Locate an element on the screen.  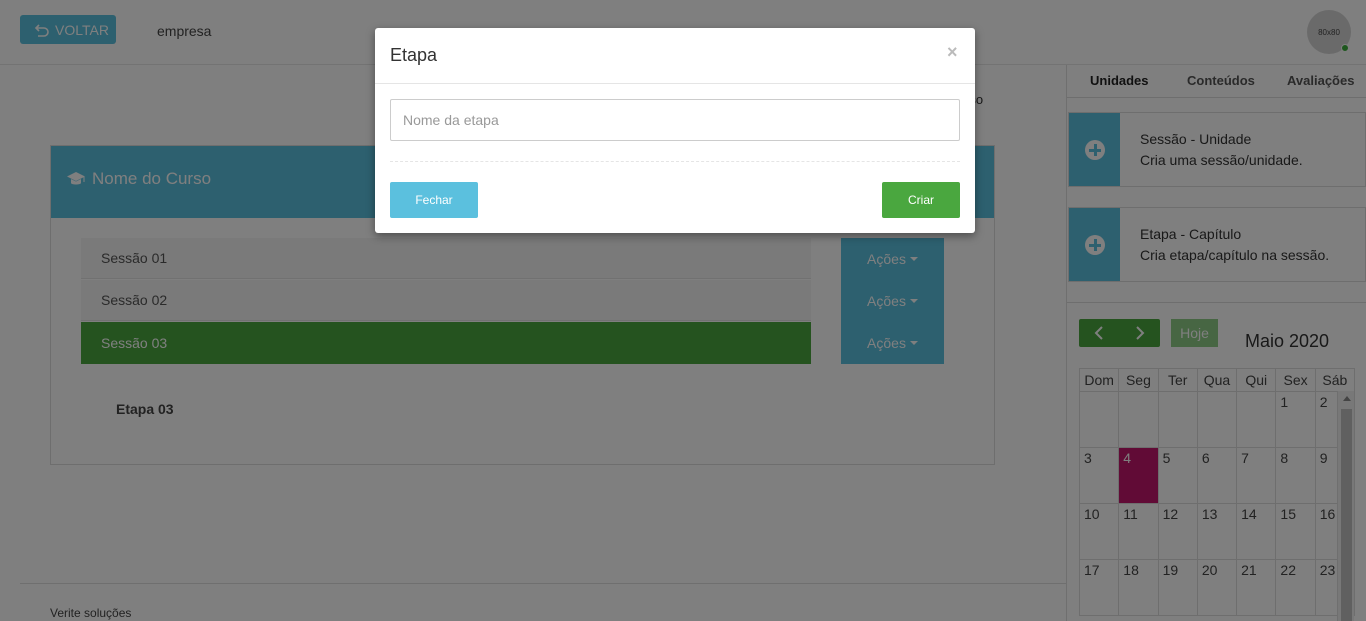
create-button: Criar is located at coordinates (921, 200).